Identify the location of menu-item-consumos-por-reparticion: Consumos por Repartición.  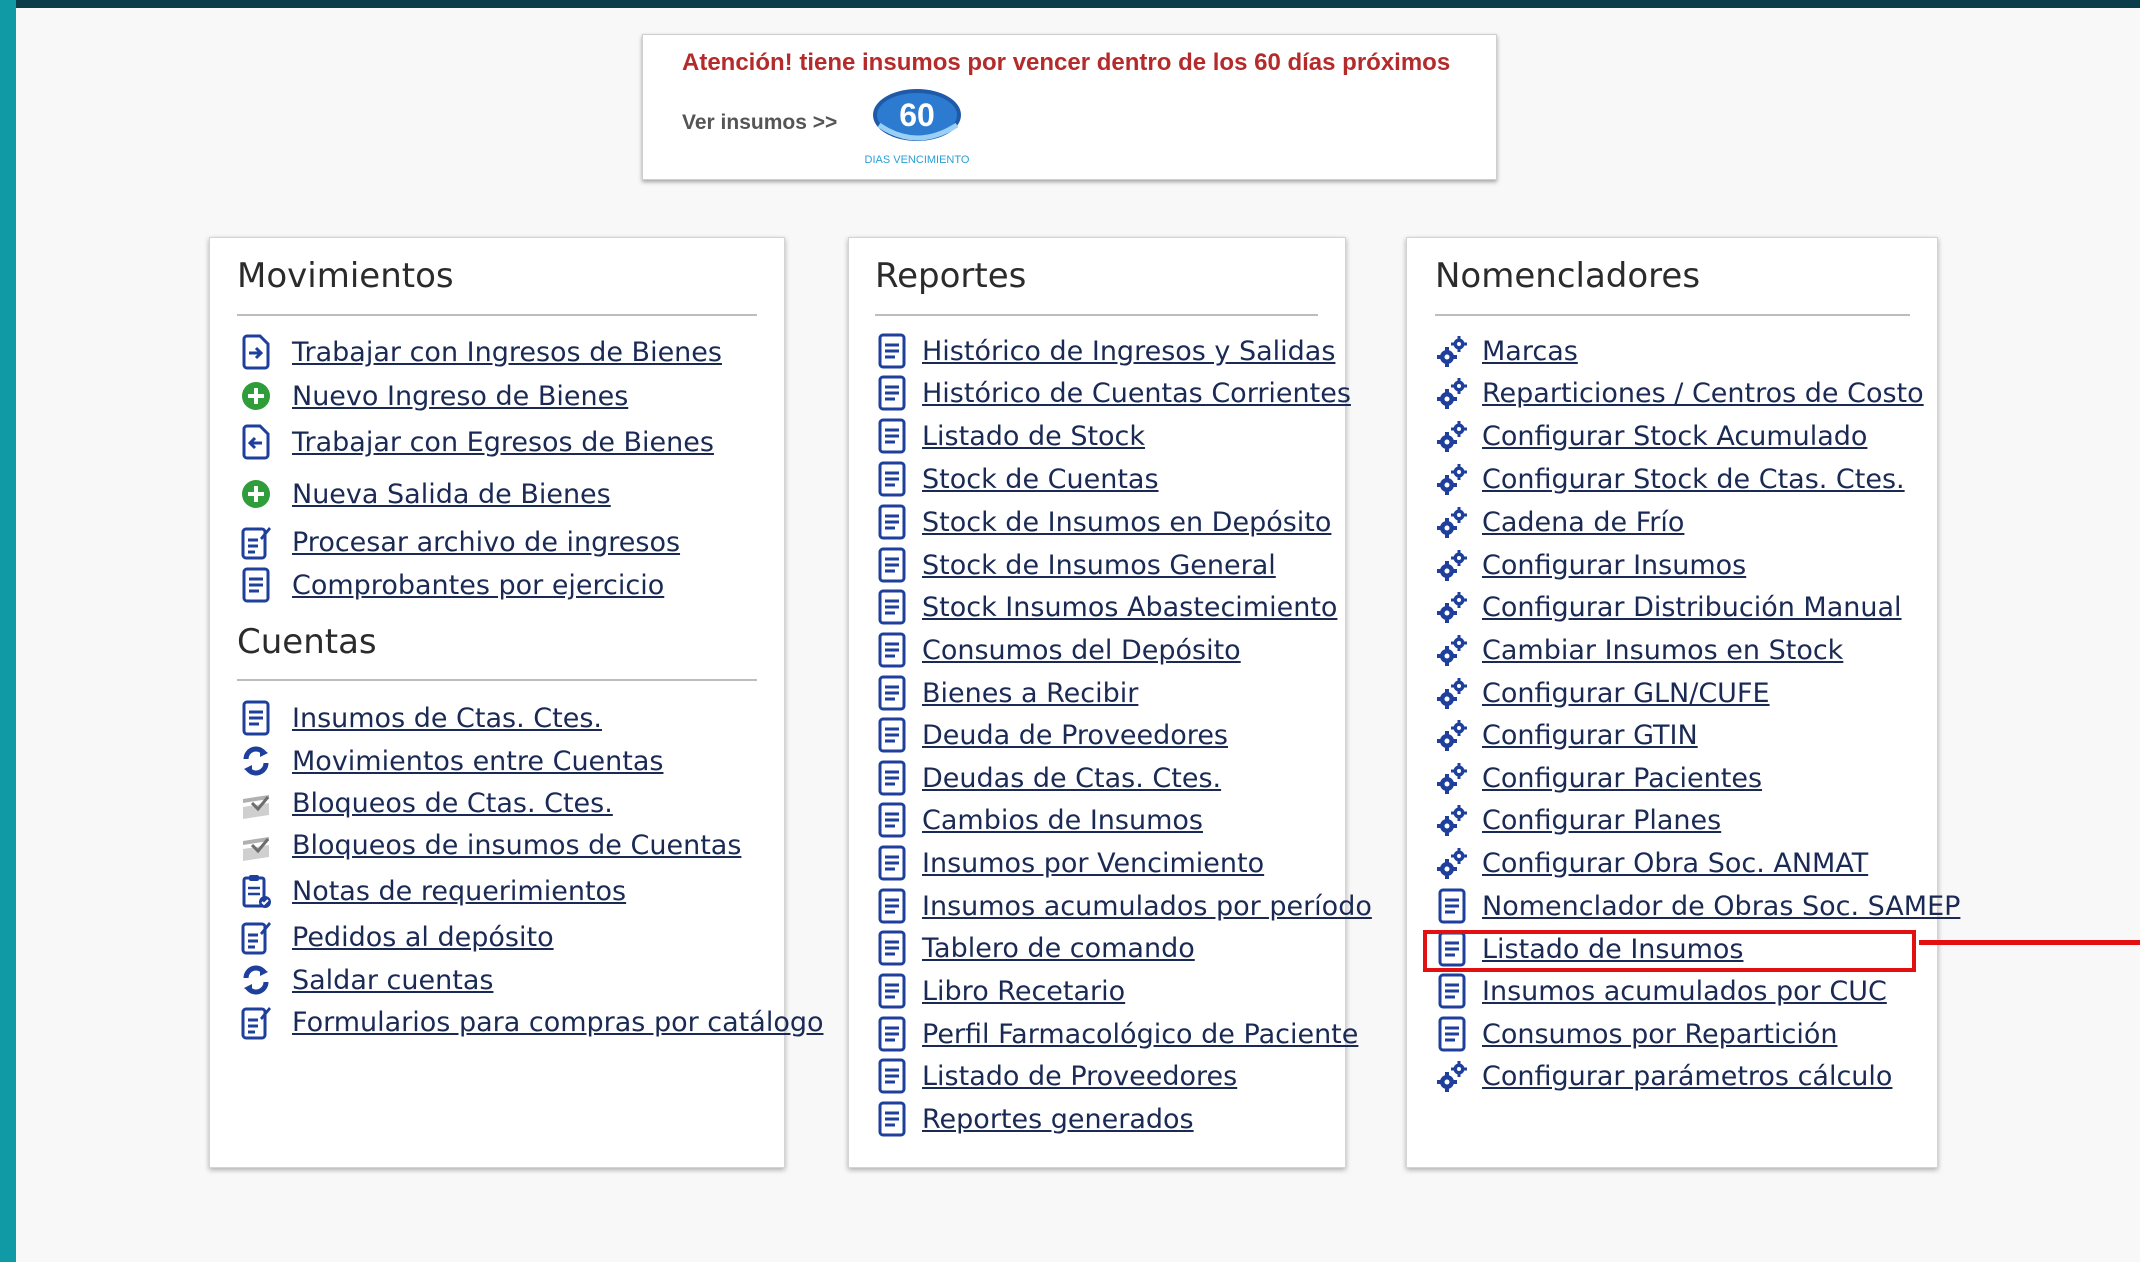
(1636, 1034).